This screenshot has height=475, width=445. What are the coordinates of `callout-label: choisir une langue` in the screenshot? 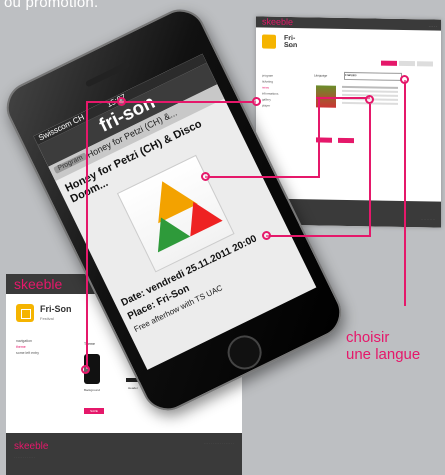 It's located at (383, 346).